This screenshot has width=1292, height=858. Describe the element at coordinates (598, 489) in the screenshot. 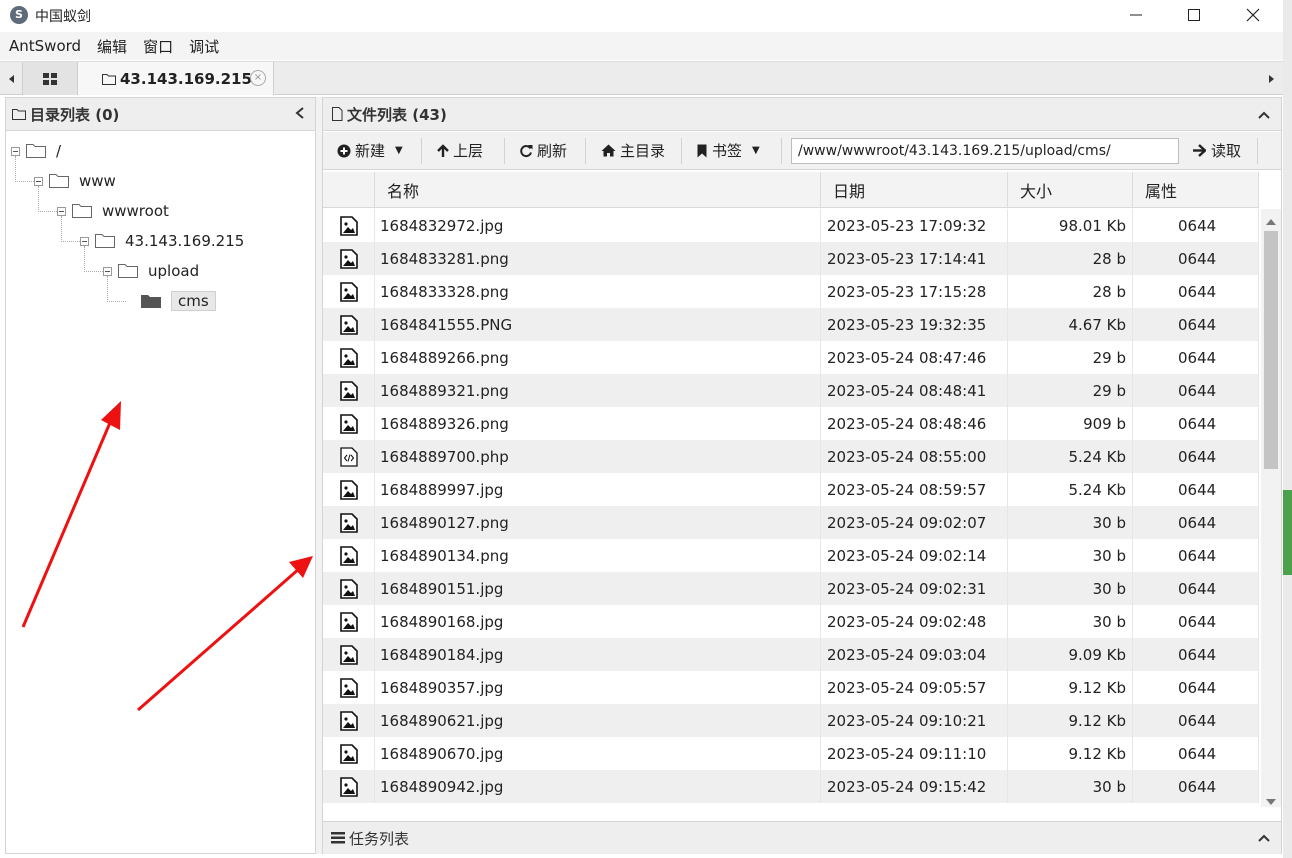

I see `file-name: 1684889997.jpg` at that location.